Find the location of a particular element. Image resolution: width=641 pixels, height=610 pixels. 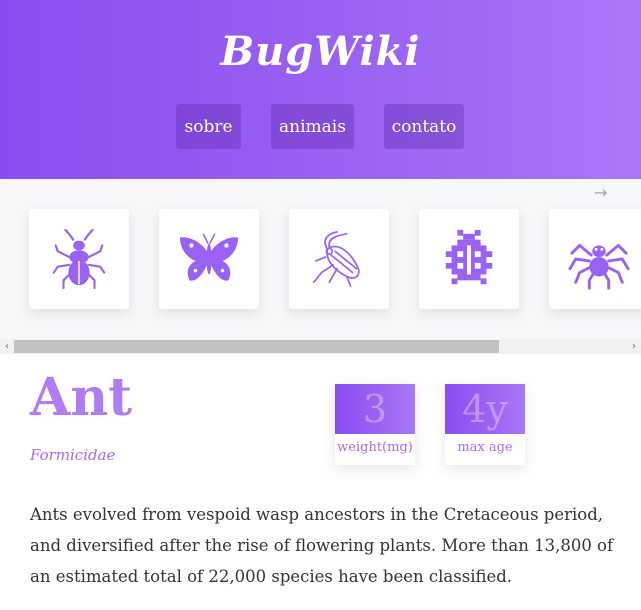

beetle-icon is located at coordinates (79, 259).